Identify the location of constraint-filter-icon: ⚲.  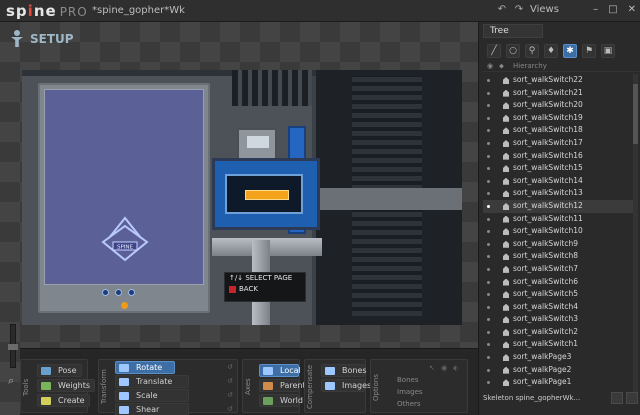
(532, 51).